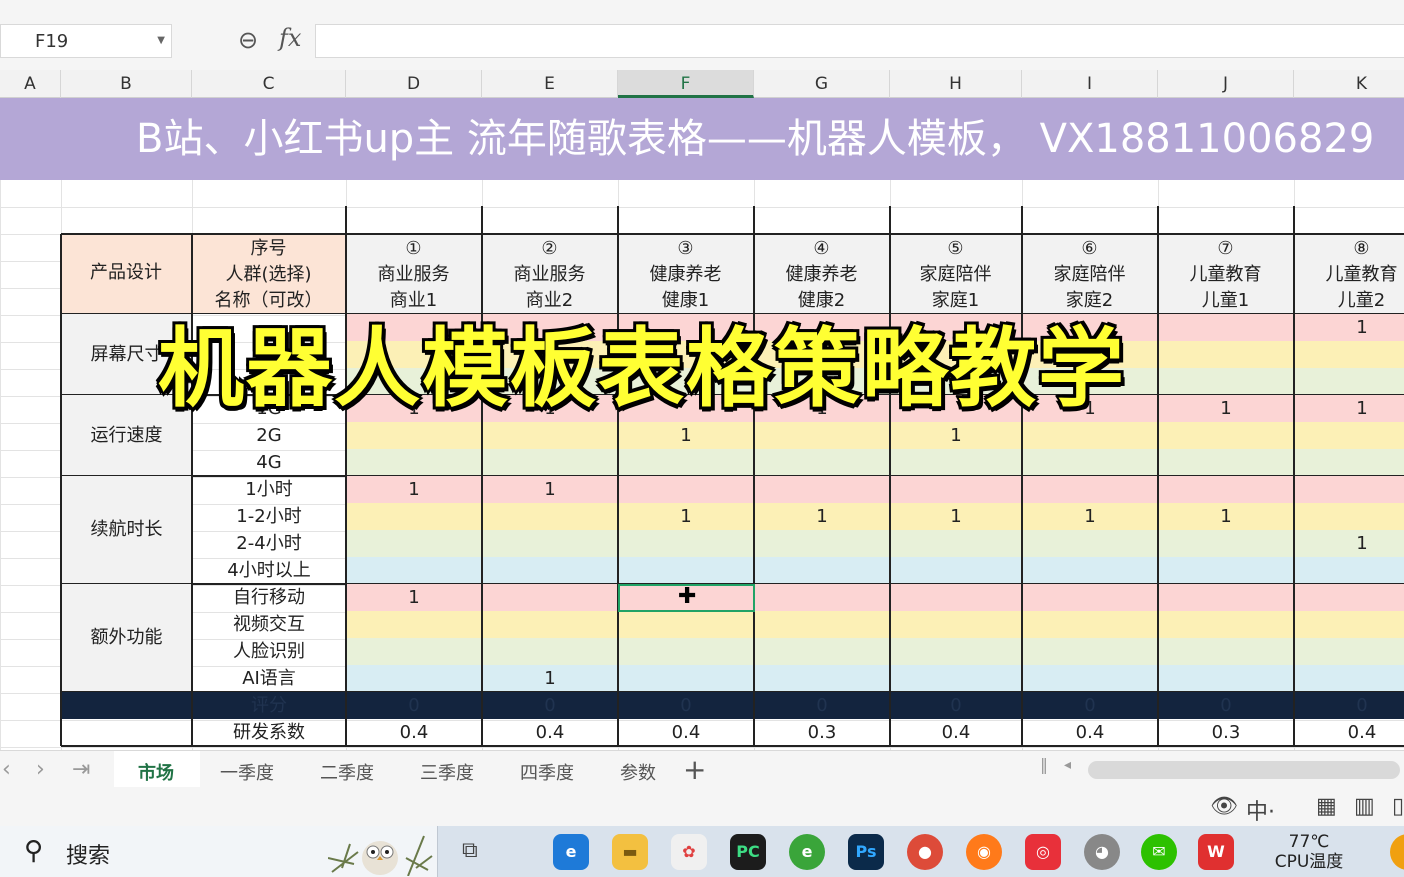  I want to click on column-header-g: G, so click(822, 84).